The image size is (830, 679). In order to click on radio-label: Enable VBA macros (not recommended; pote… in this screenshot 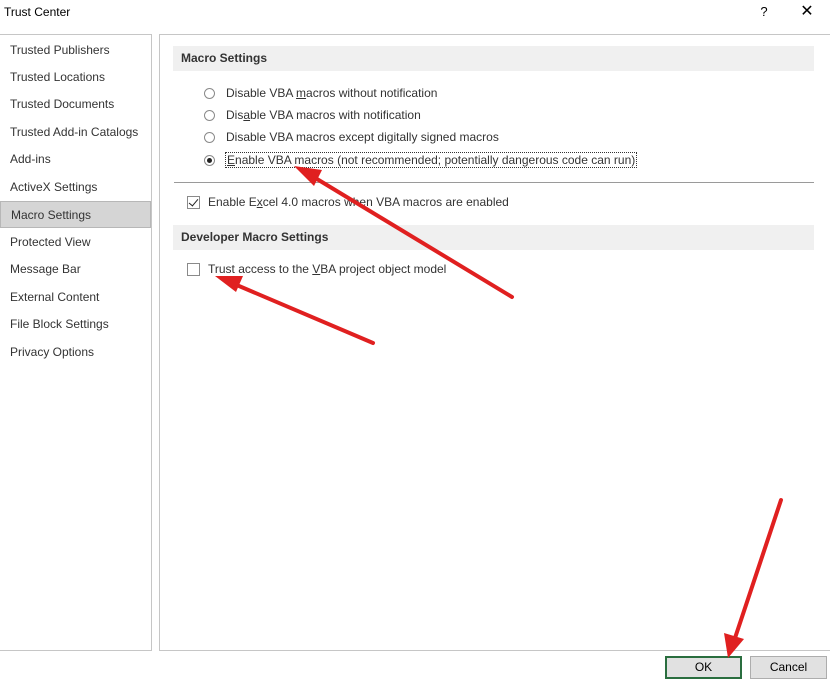, I will do `click(431, 160)`.